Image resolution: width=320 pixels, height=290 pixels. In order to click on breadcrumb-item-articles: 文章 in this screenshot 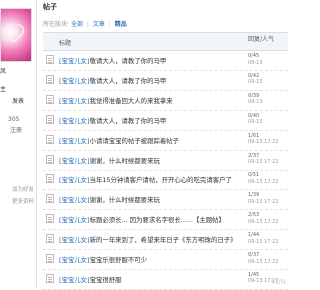, I will do `click(99, 24)`.